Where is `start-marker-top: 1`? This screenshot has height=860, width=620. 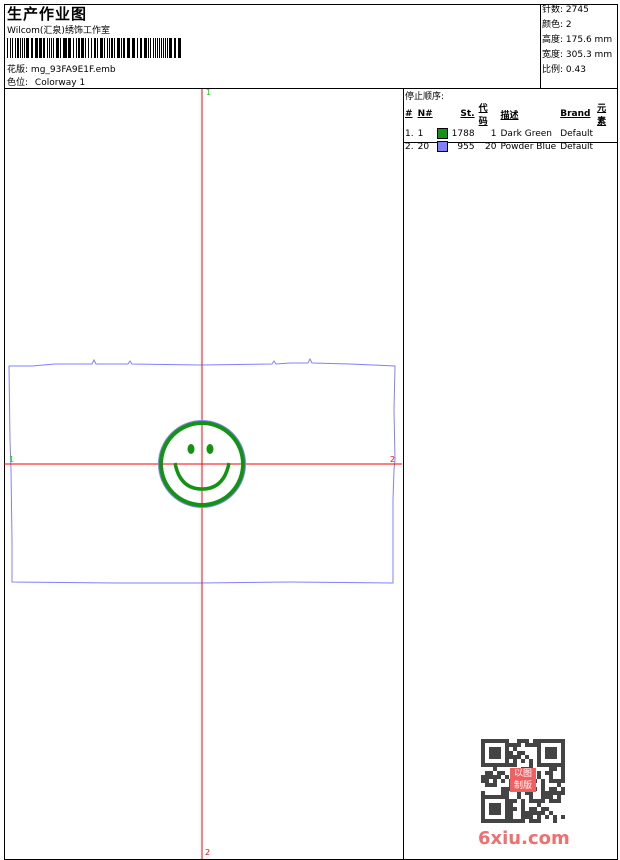
start-marker-top: 1 is located at coordinates (209, 92).